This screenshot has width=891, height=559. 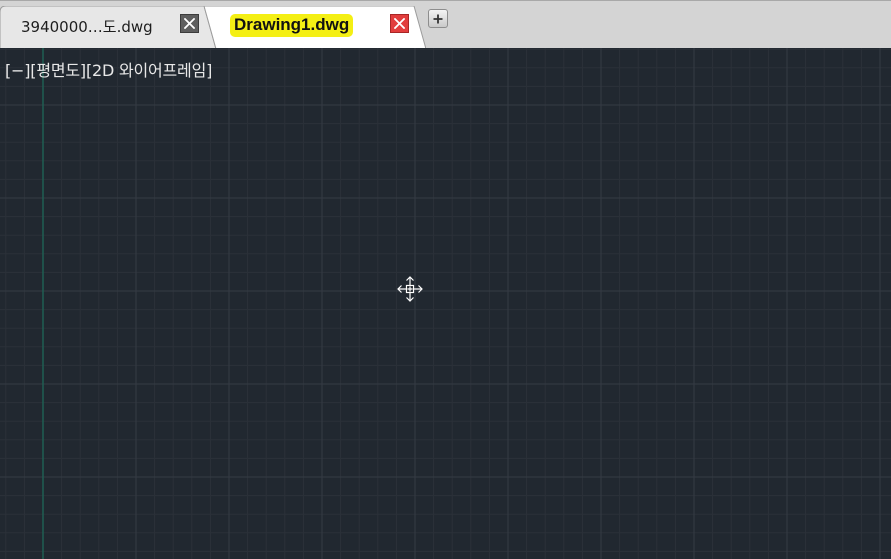 What do you see at coordinates (292, 25) in the screenshot?
I see `tab-label: Drawing1.dwg` at bounding box center [292, 25].